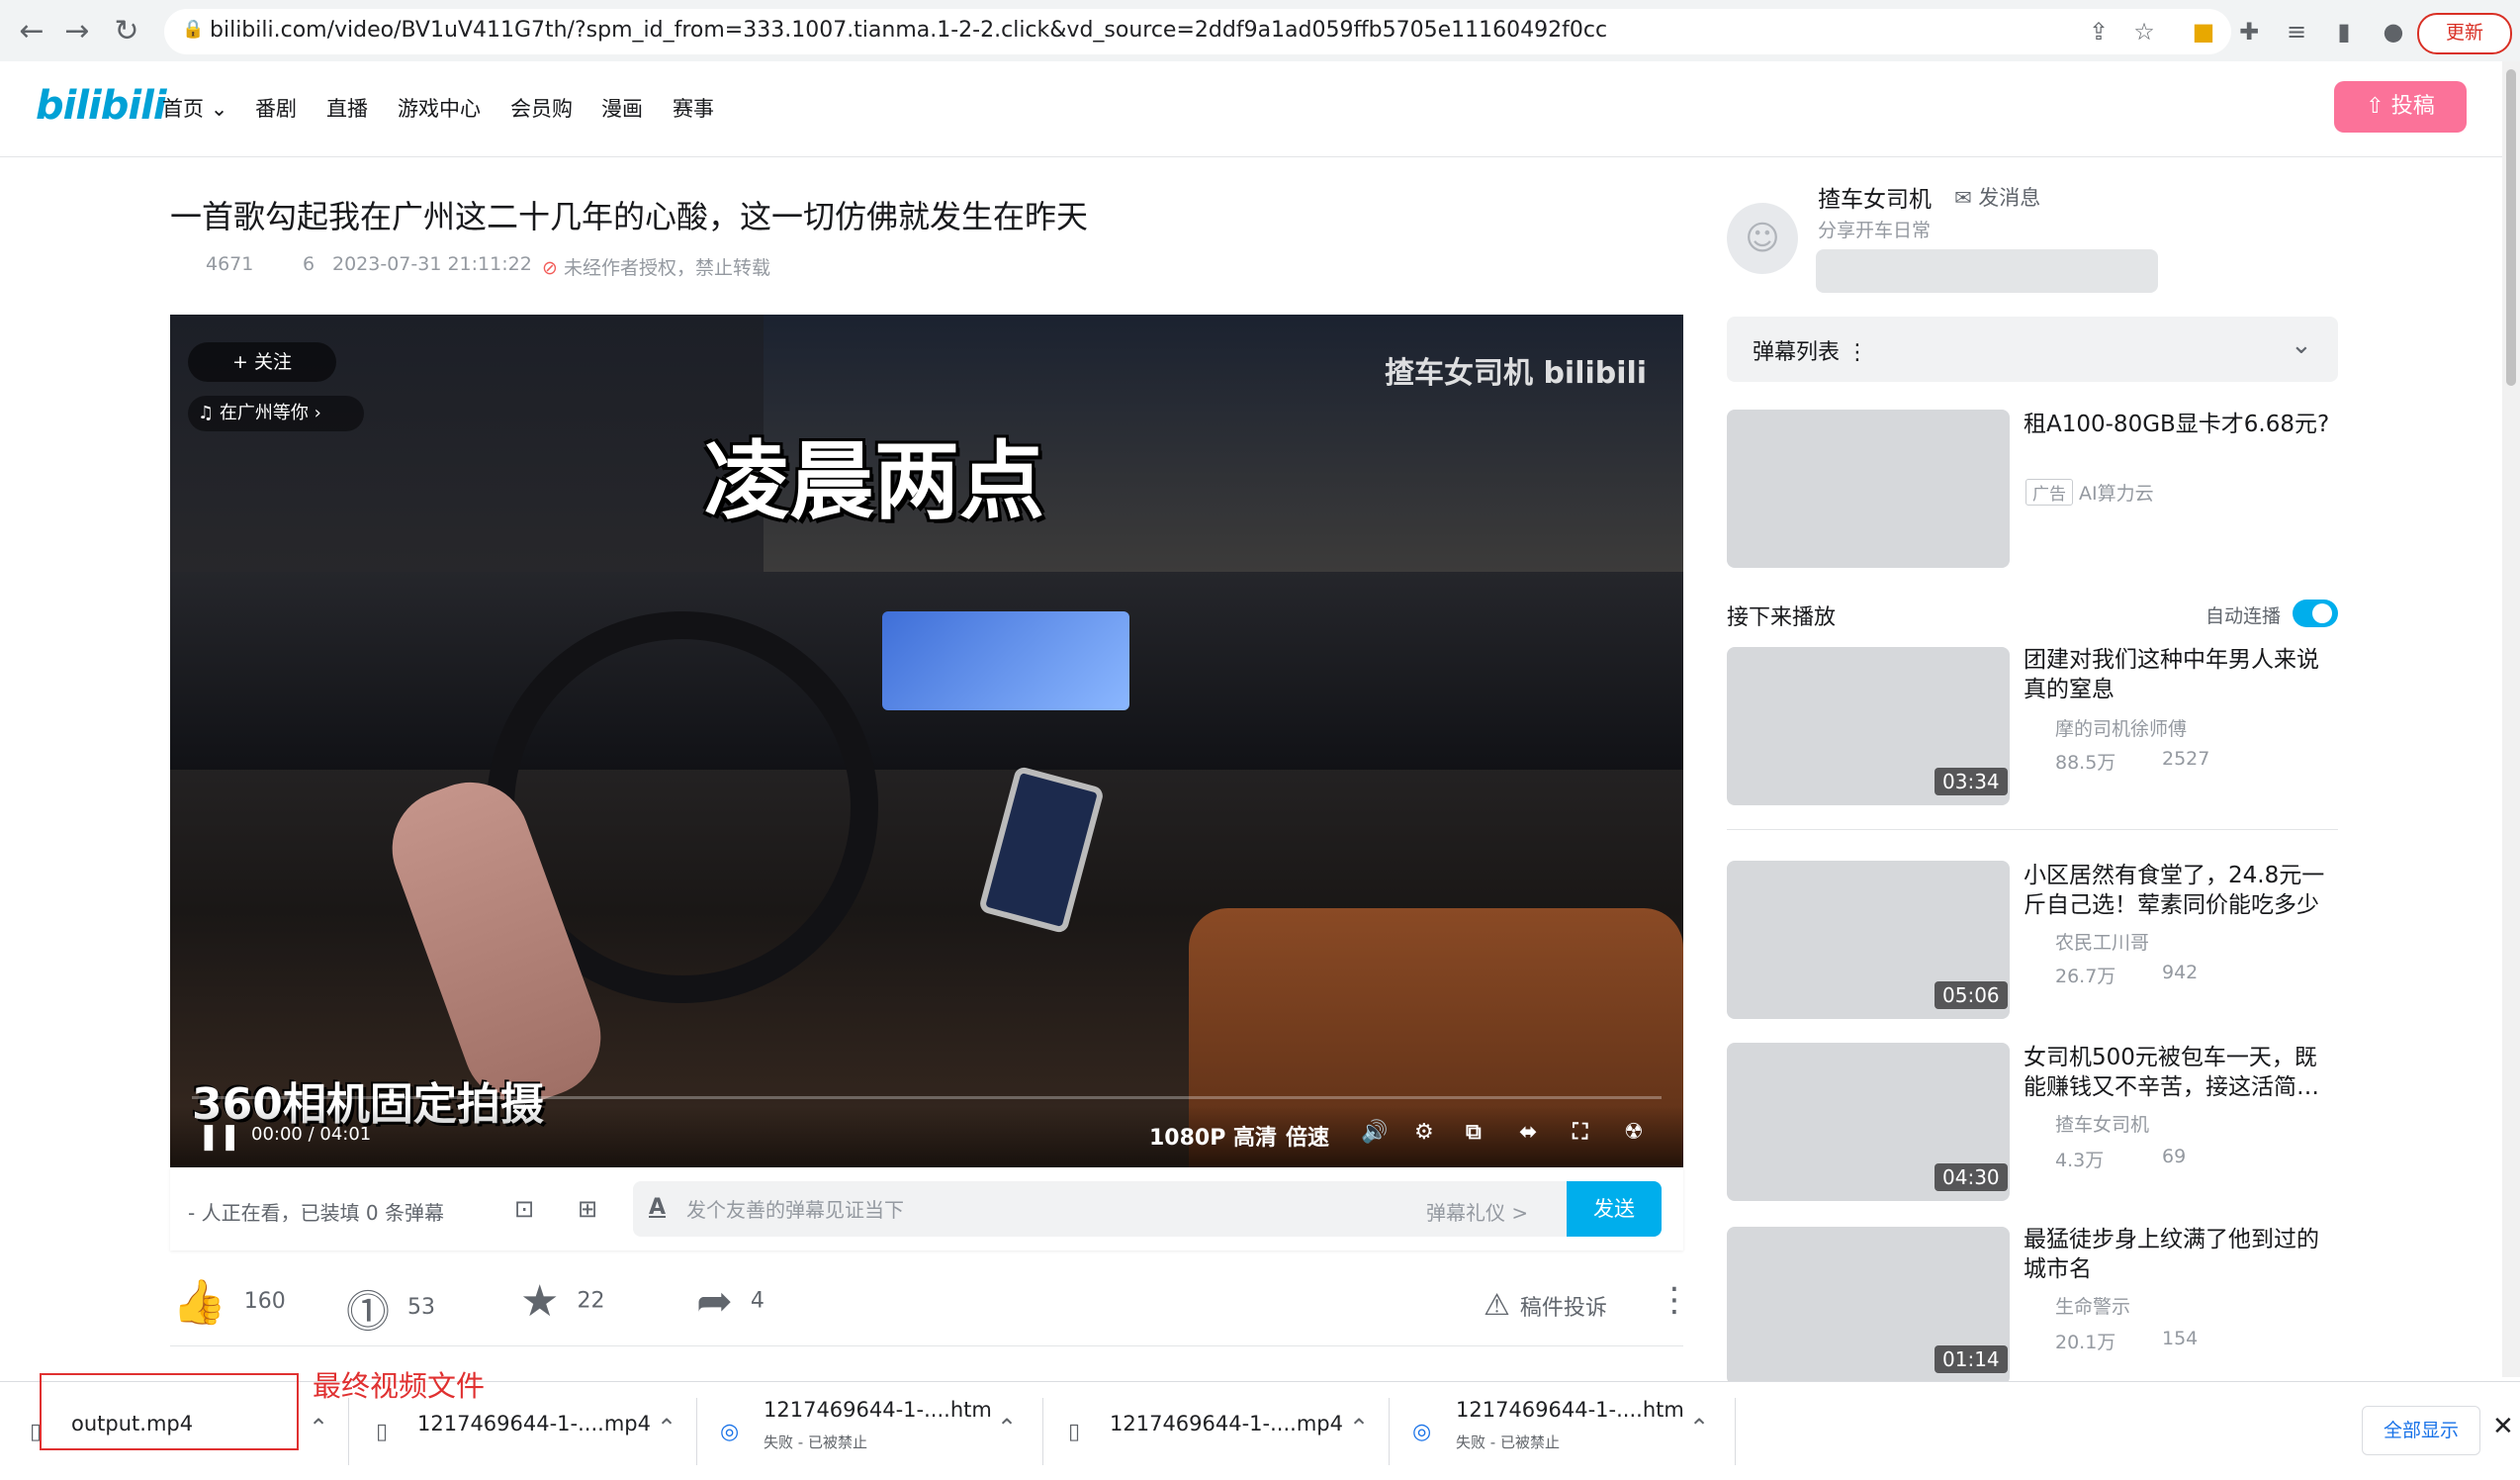 The width and height of the screenshot is (2520, 1480). What do you see at coordinates (2322, 613) in the screenshot?
I see `toggle-knob` at bounding box center [2322, 613].